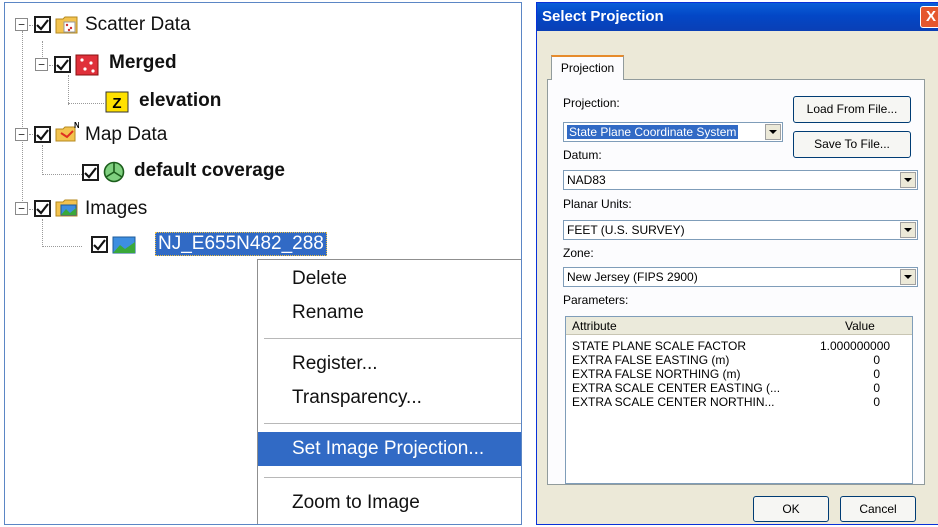  I want to click on ok-button: OK, so click(791, 509).